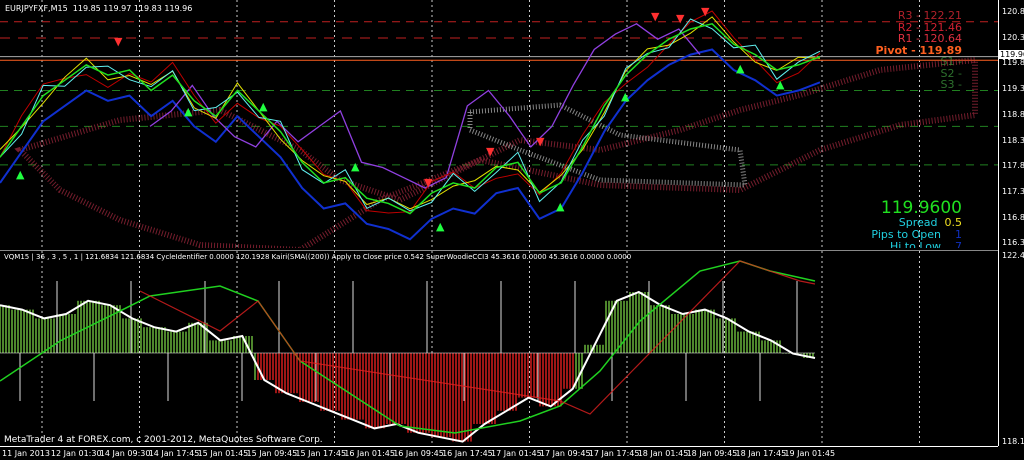  Describe the element at coordinates (1013, 114) in the screenshot. I see `price-tick: 118.85` at that location.